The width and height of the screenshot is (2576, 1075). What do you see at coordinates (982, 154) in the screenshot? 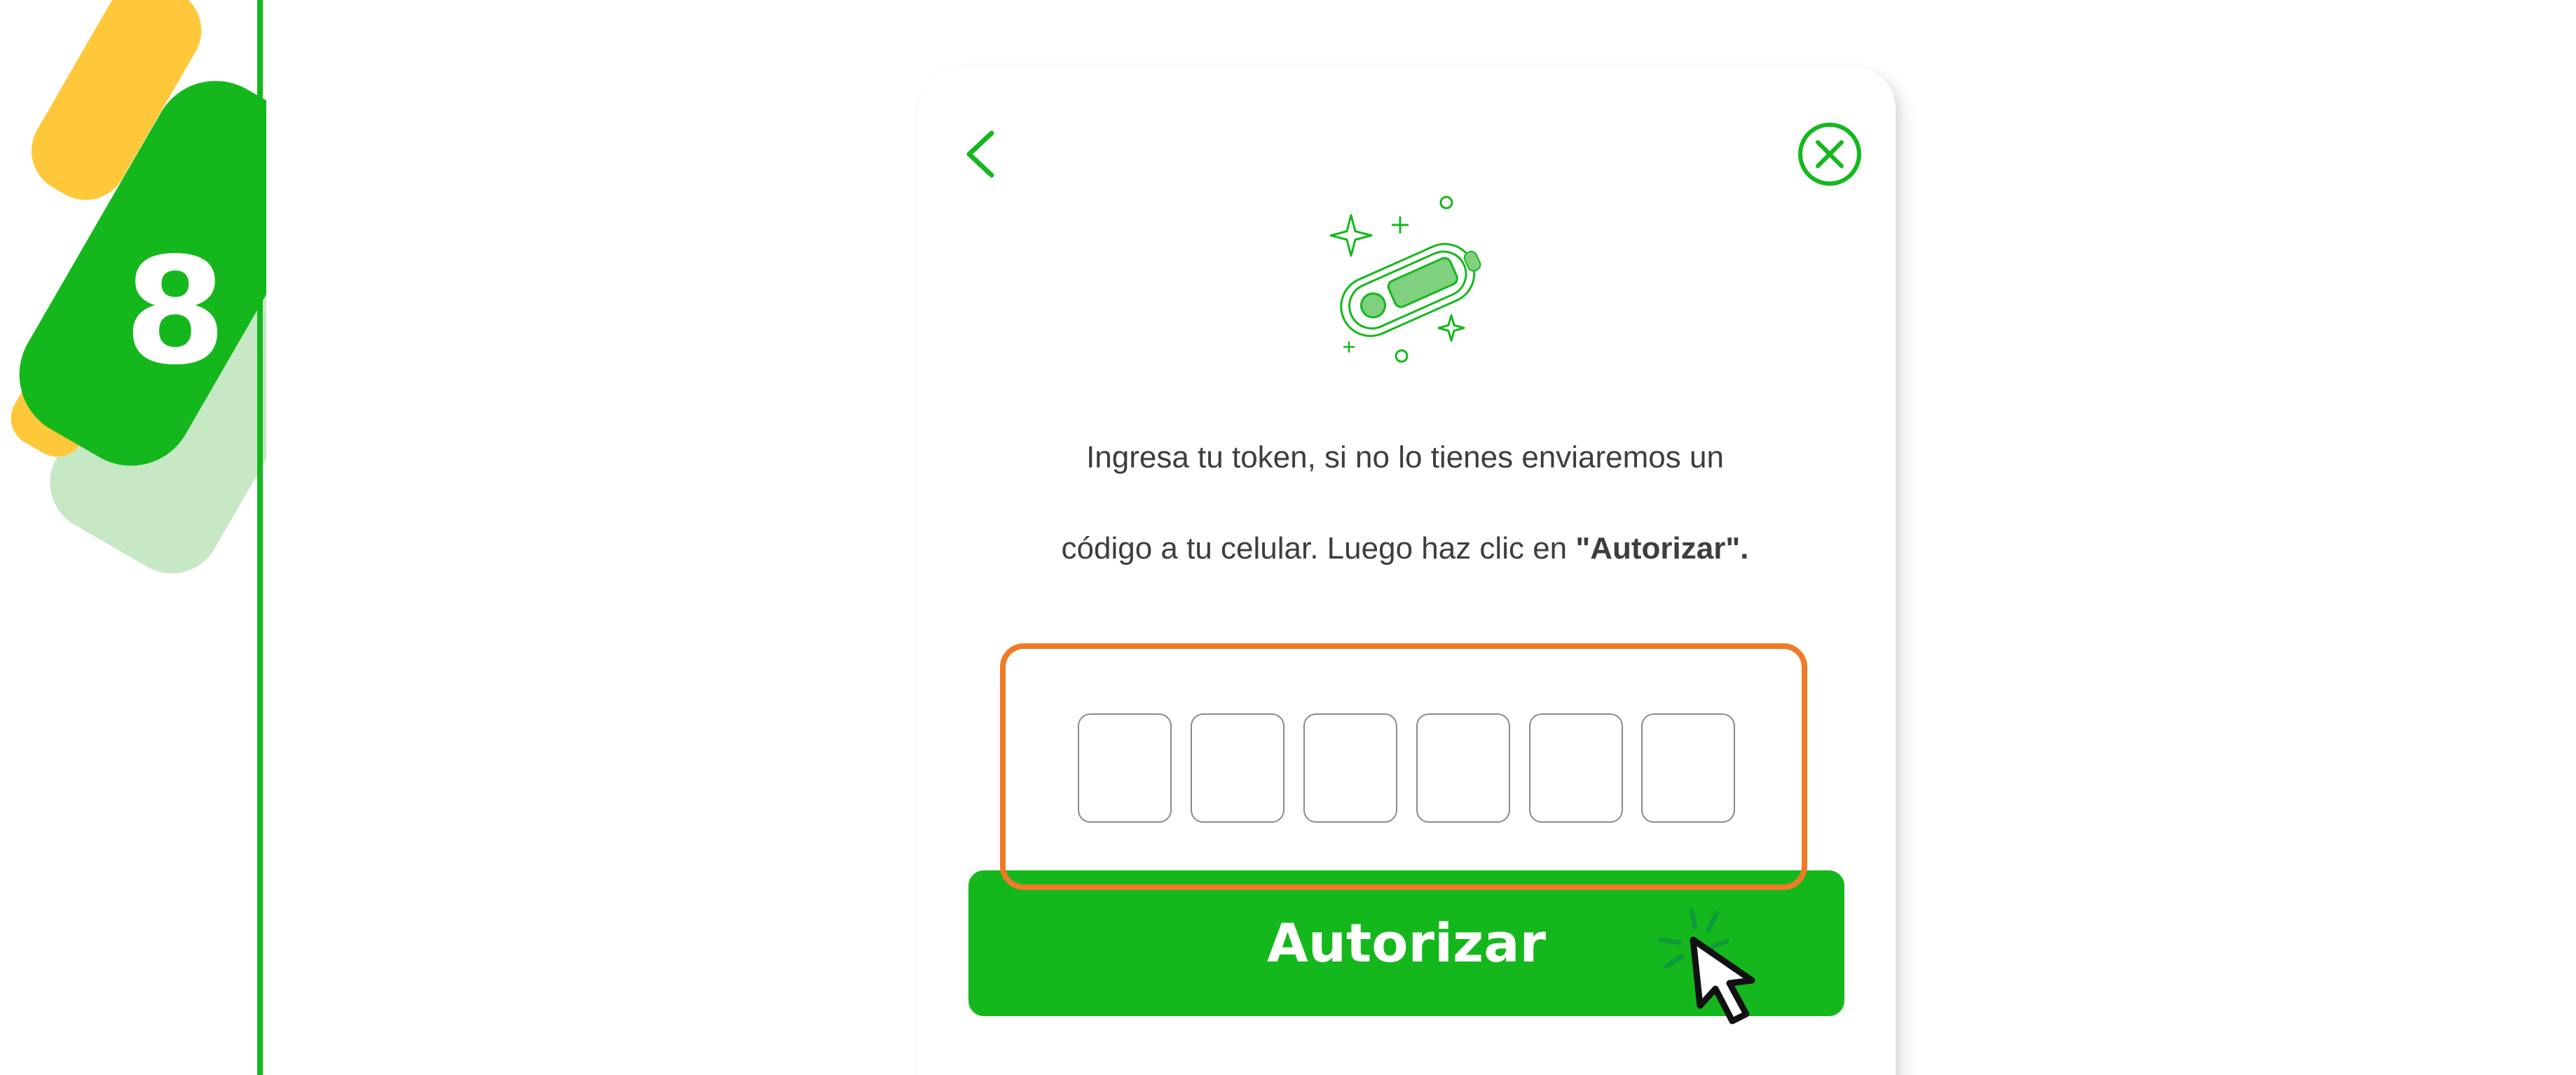
I see `chevron-left-icon` at bounding box center [982, 154].